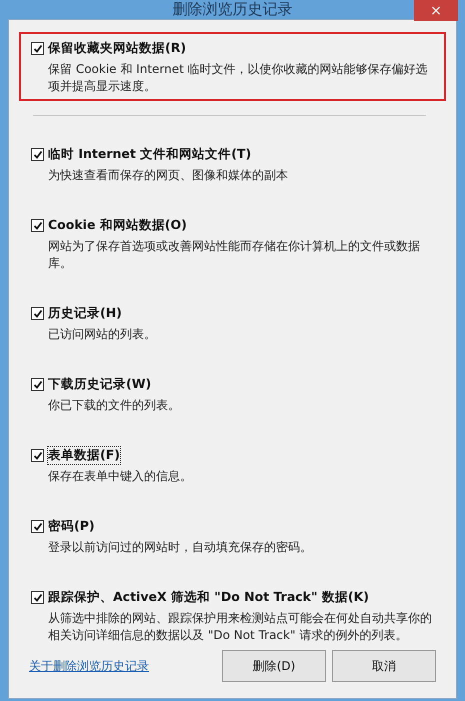 Image resolution: width=465 pixels, height=701 pixels. I want to click on cancel-button: 取消, so click(384, 666).